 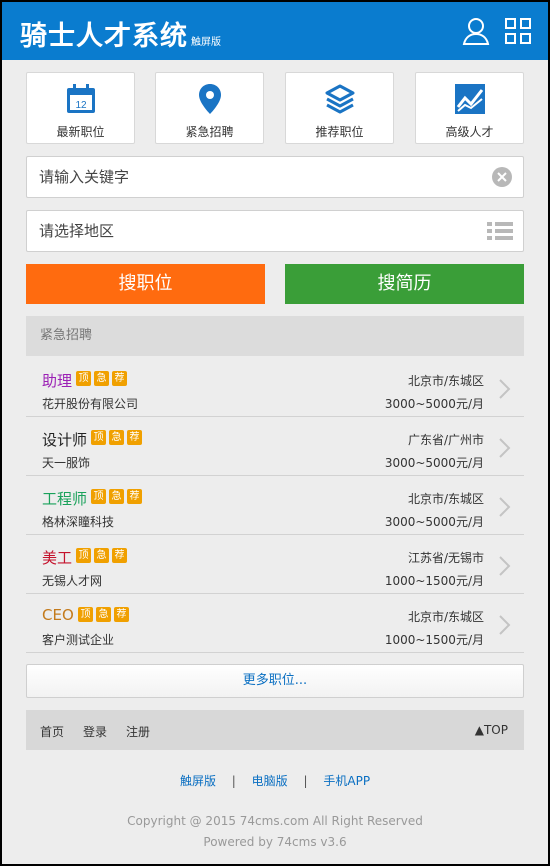 What do you see at coordinates (445, 440) in the screenshot?
I see `job-location: 广东省/广州市` at bounding box center [445, 440].